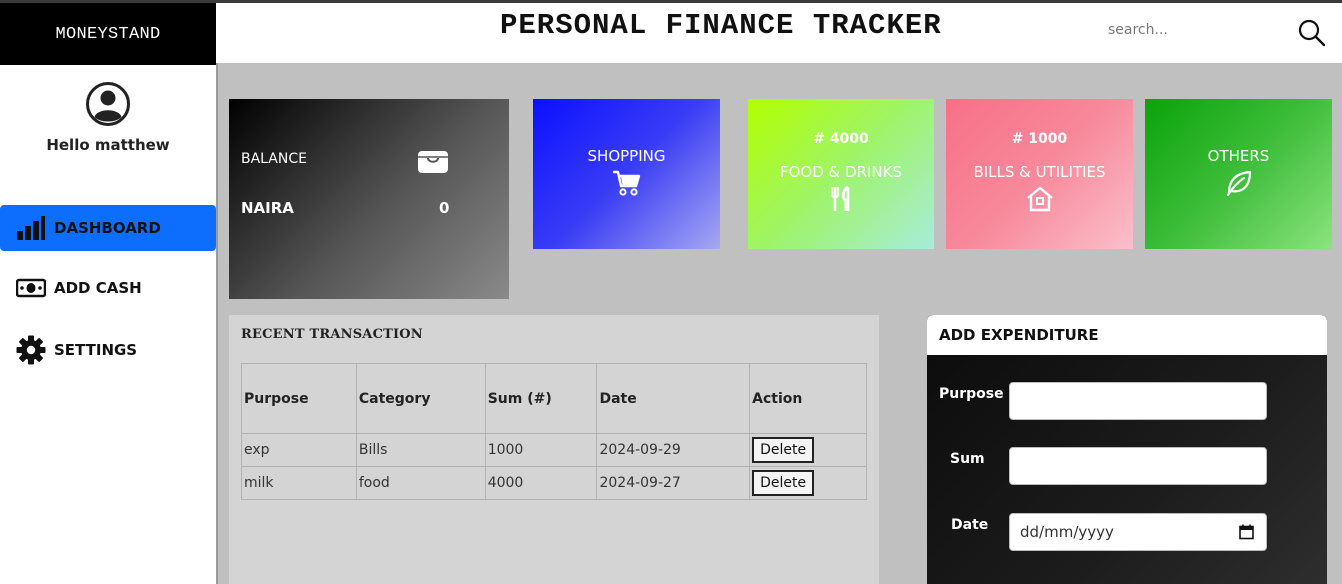  I want to click on category-card-bills: # 1000 BILLS & UTILITIES, so click(1039, 174).